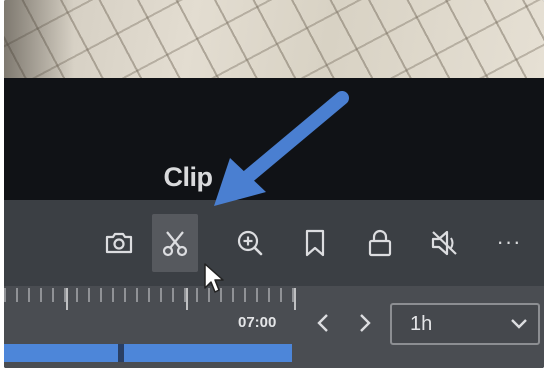 This screenshot has width=550, height=372. I want to click on arrow-icon, so click(281, 148).